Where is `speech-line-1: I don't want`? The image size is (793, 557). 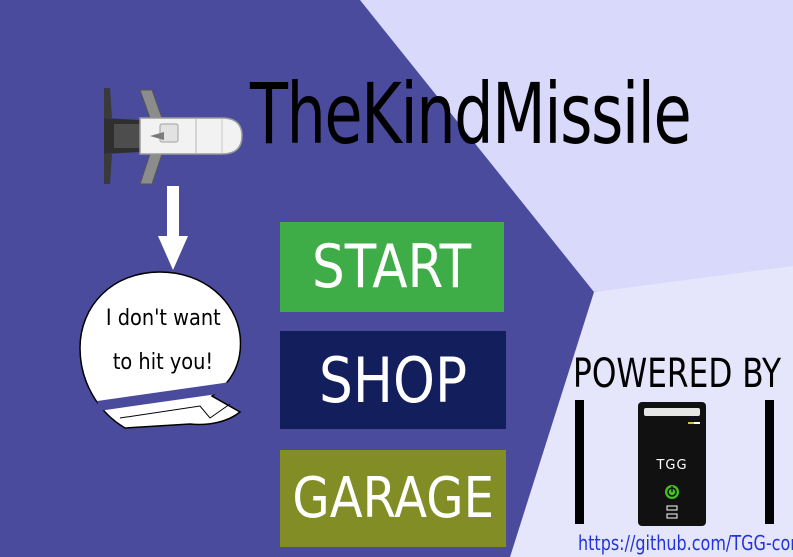
speech-line-1: I don't want is located at coordinates (163, 319).